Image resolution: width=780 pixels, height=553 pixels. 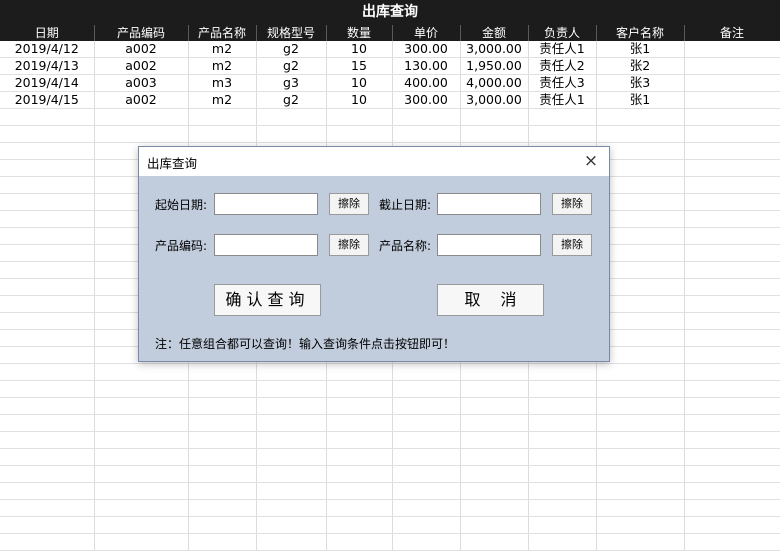 I want to click on start-date-input, so click(x=266, y=204).